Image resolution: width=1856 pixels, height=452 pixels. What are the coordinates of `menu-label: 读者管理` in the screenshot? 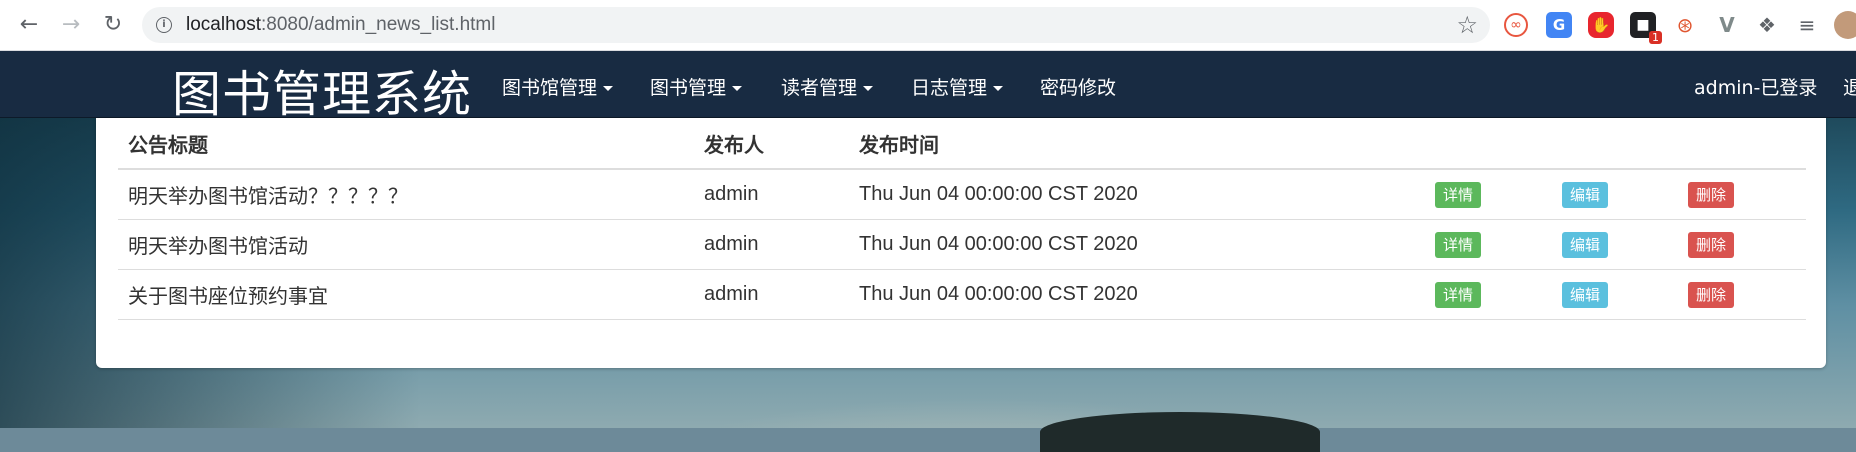 It's located at (819, 88).